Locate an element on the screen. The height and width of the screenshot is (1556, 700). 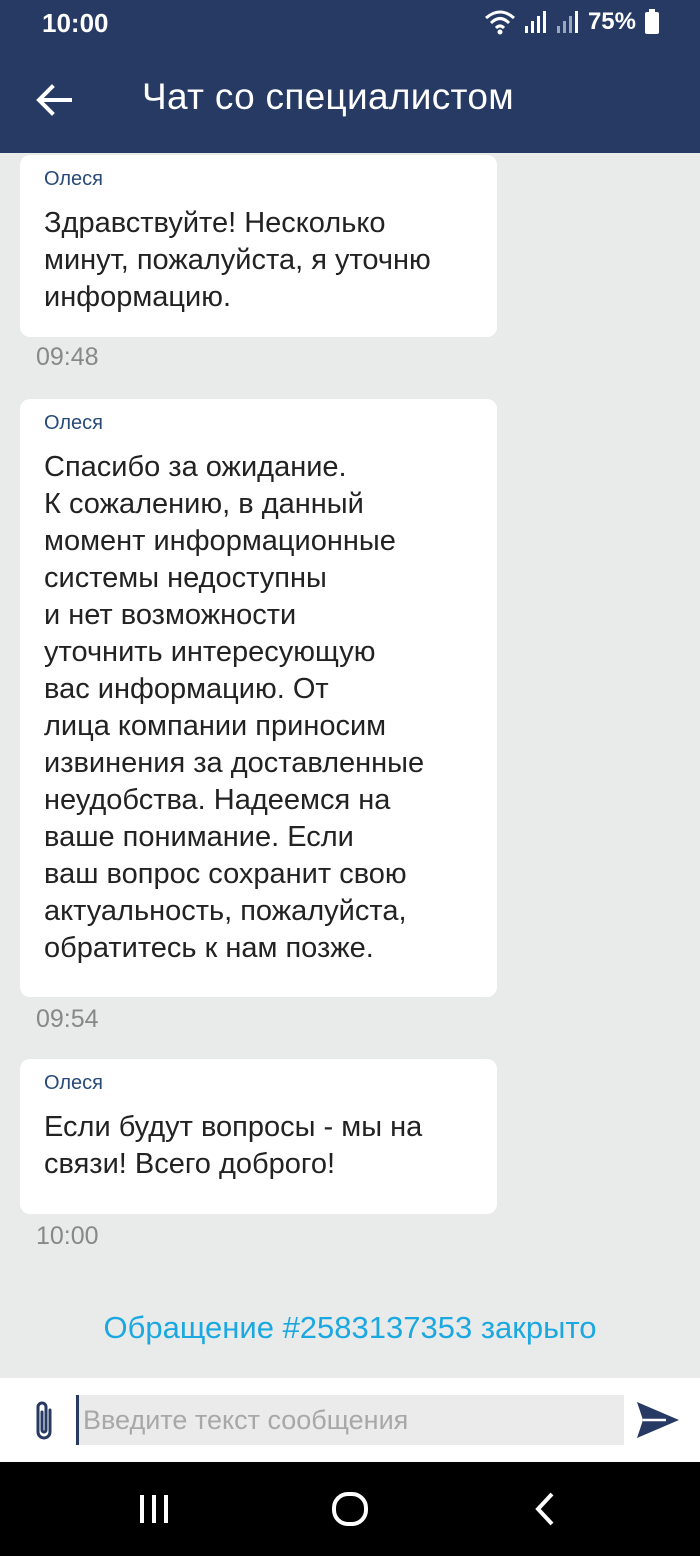
attach-button is located at coordinates (44, 1421).